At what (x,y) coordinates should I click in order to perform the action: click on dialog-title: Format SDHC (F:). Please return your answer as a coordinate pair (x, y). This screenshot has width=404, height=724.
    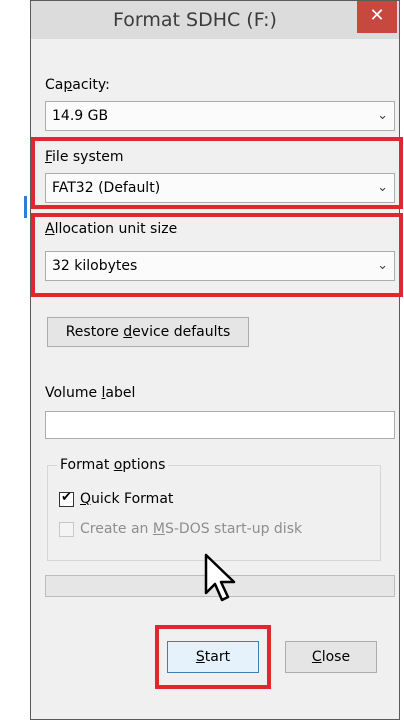
    Looking at the image, I should click on (195, 20).